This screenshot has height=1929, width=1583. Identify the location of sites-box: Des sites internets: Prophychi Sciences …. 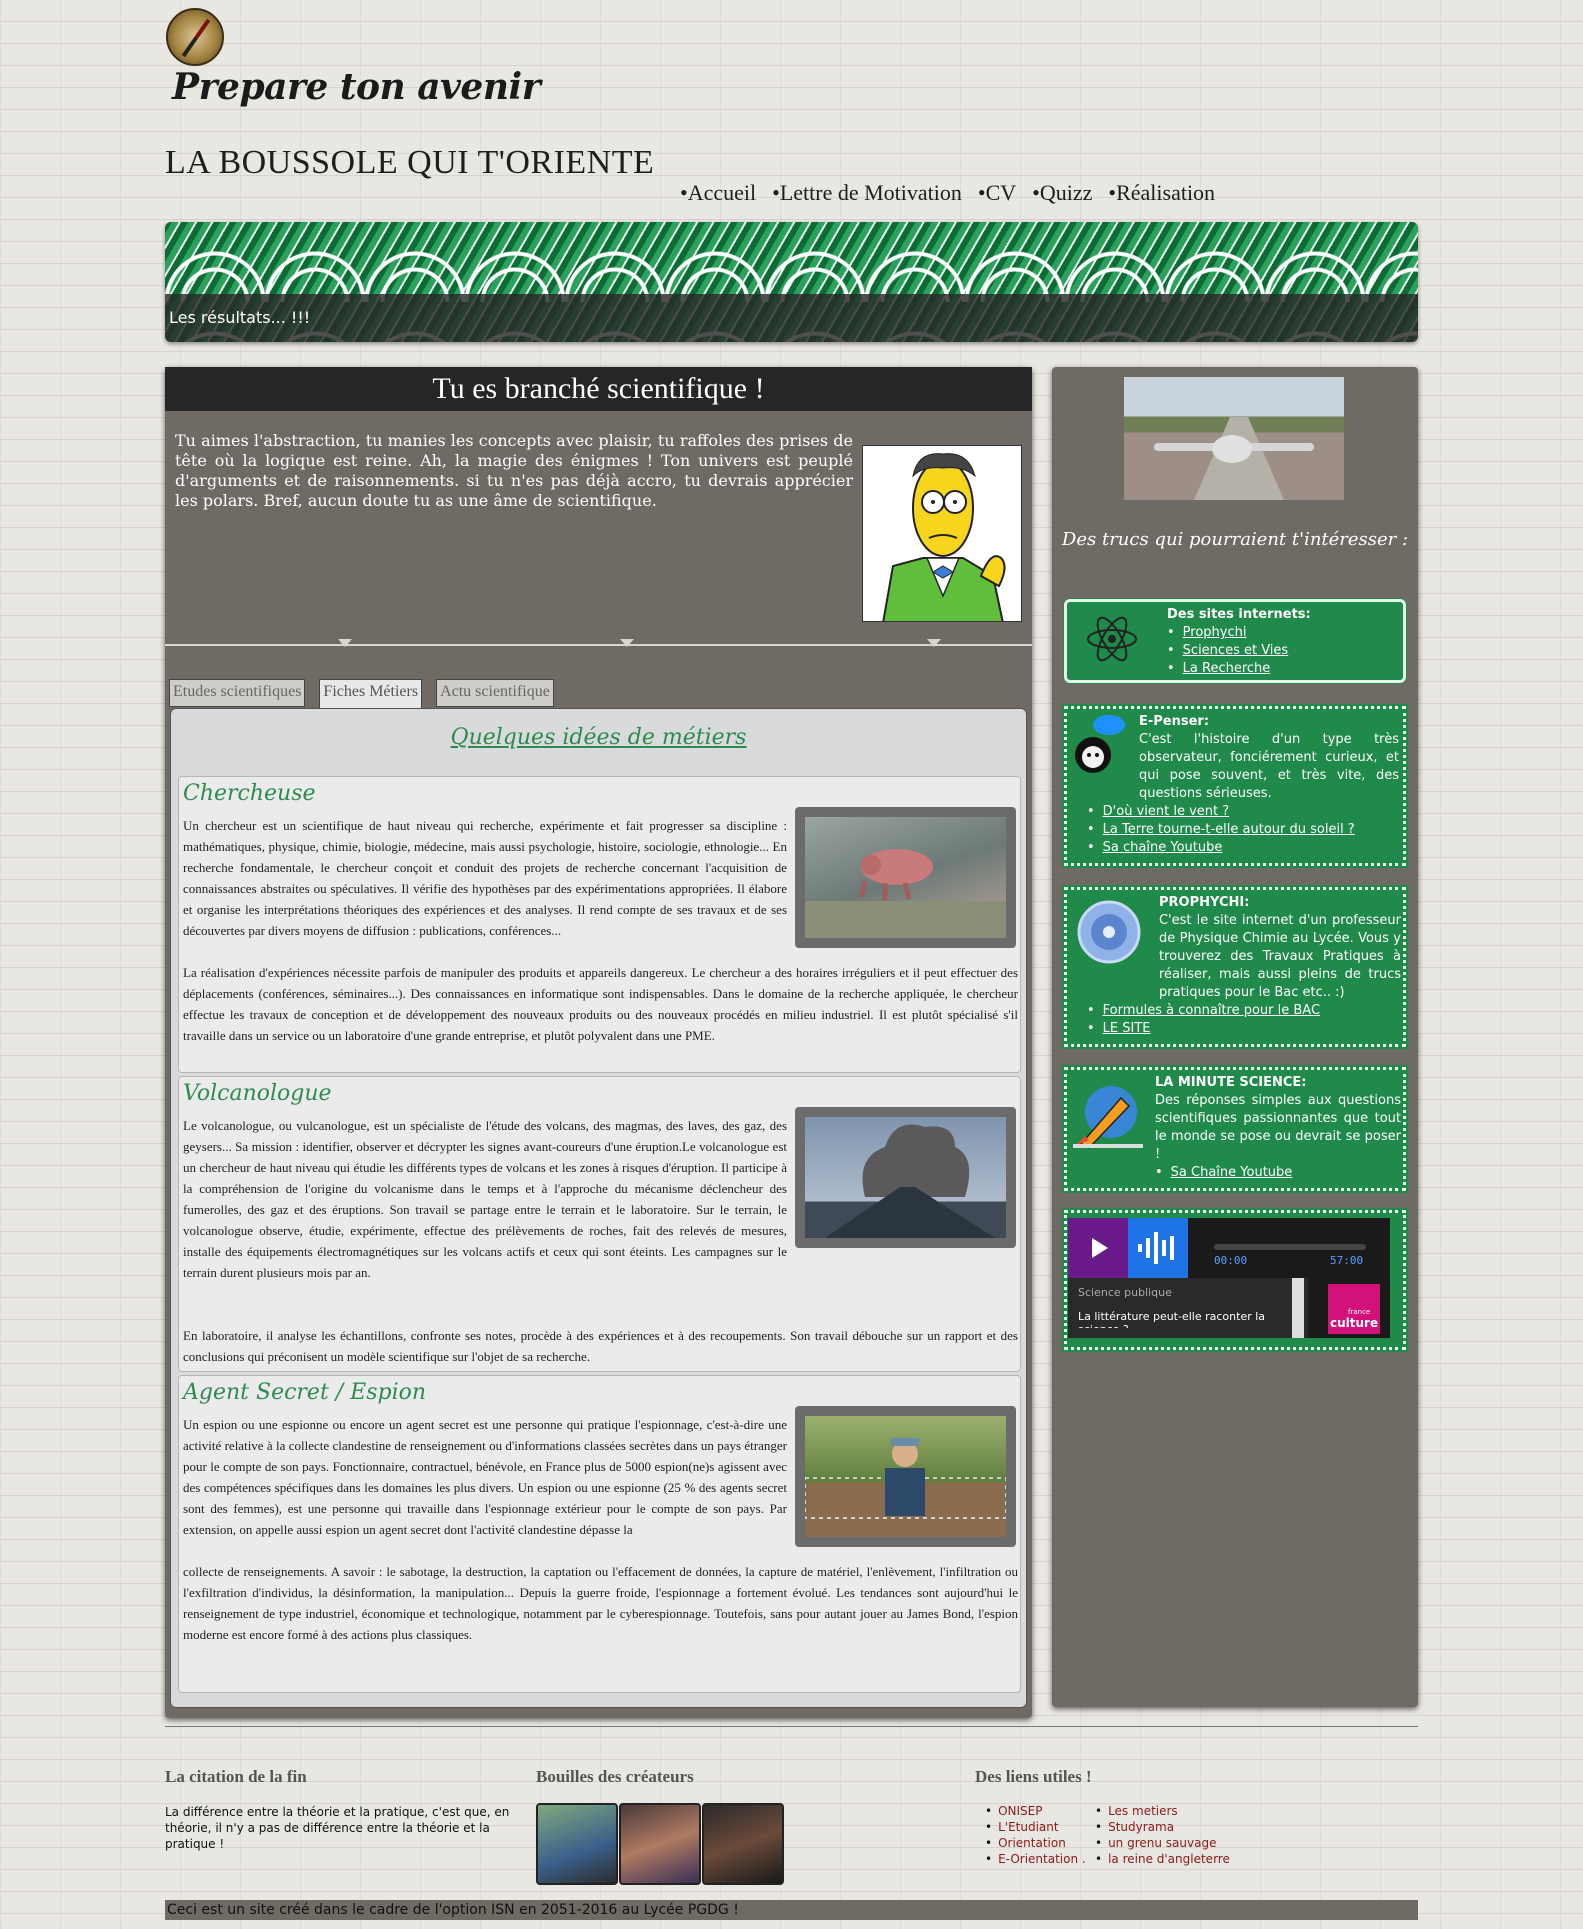
(1235, 641).